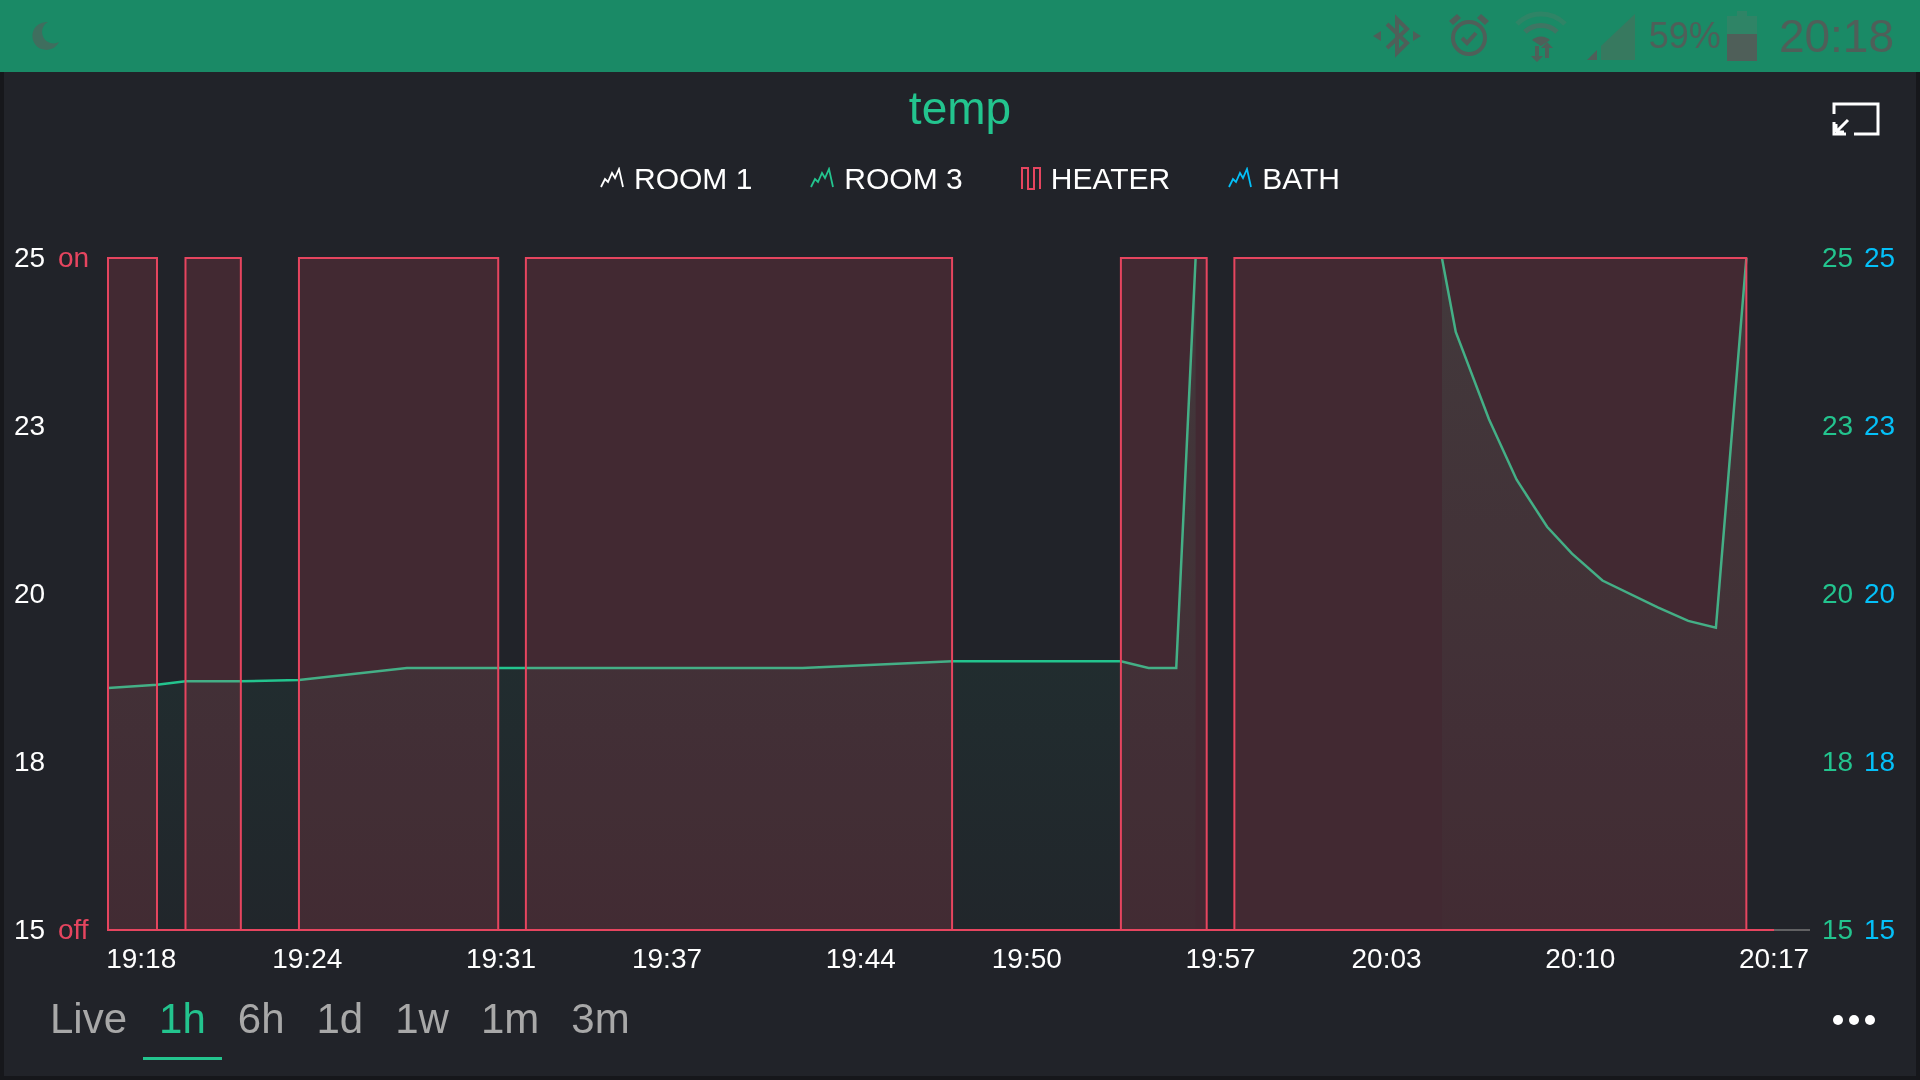 The height and width of the screenshot is (1080, 1920). I want to click on time-range-tab: 1w, so click(422, 1020).